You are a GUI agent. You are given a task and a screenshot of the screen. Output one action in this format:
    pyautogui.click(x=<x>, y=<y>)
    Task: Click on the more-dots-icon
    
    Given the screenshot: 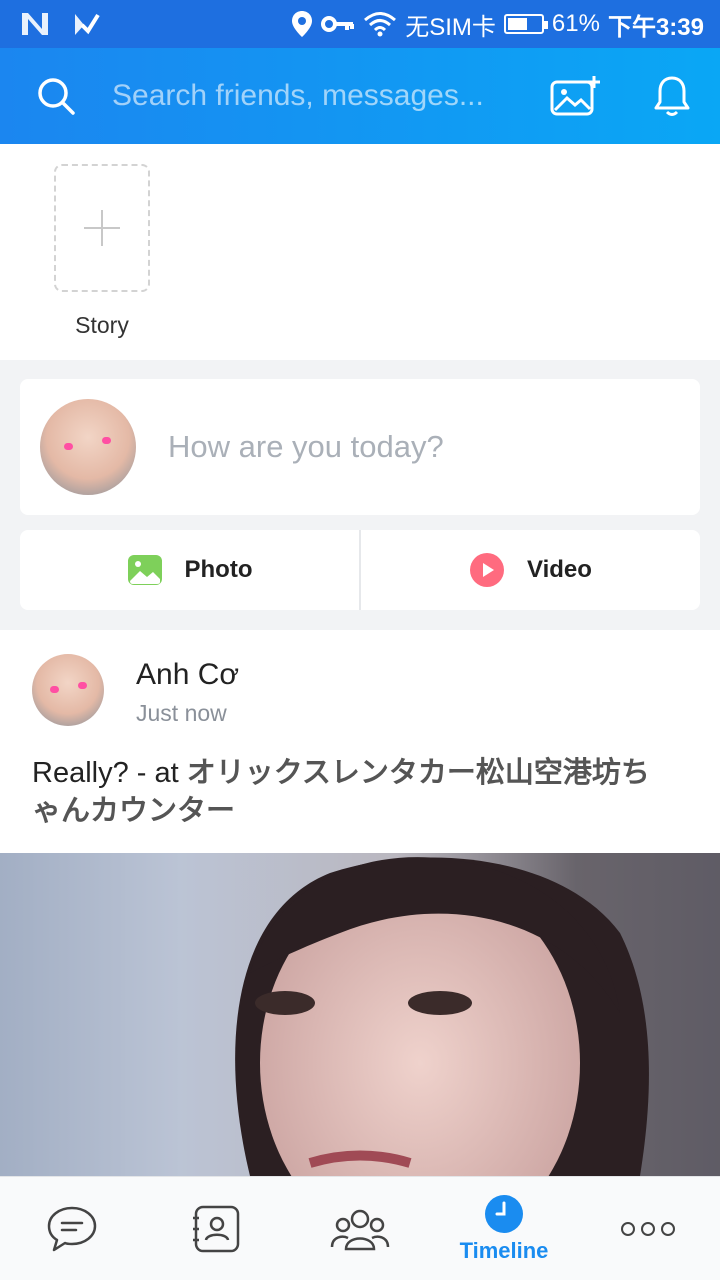 What is the action you would take?
    pyautogui.click(x=648, y=1228)
    